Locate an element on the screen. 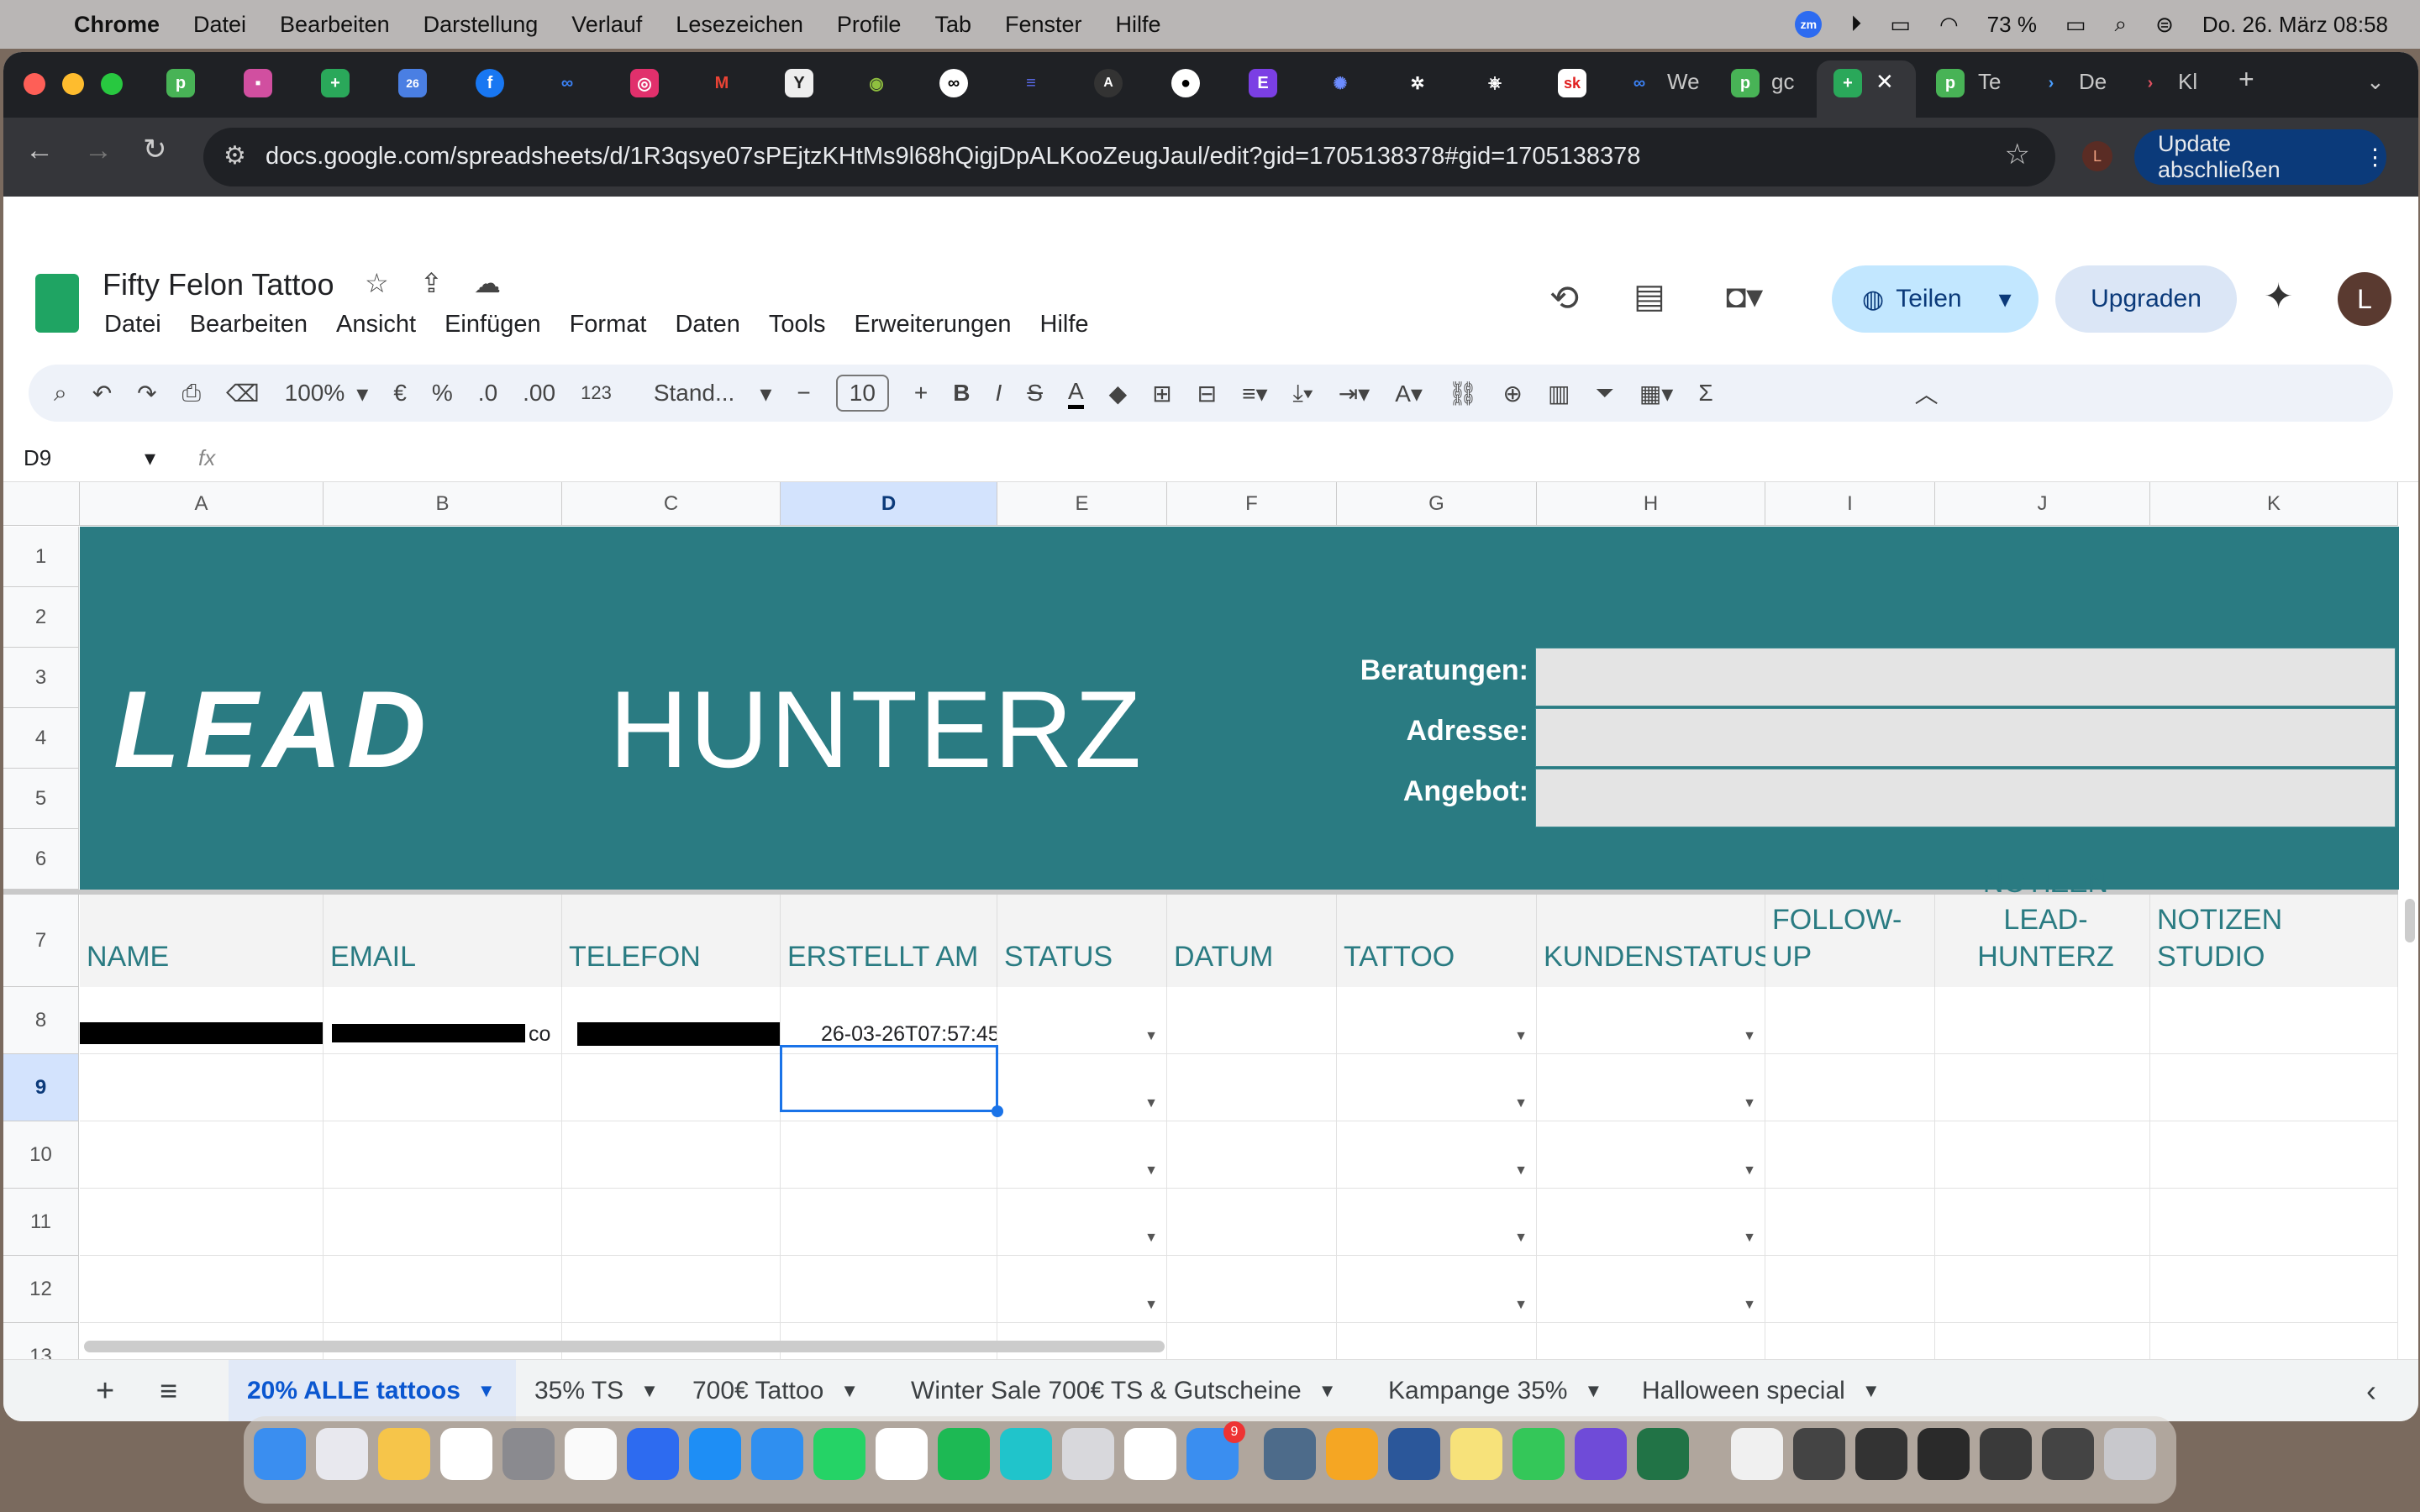 The image size is (2420, 1512). beratungen-field is located at coordinates (1966, 677).